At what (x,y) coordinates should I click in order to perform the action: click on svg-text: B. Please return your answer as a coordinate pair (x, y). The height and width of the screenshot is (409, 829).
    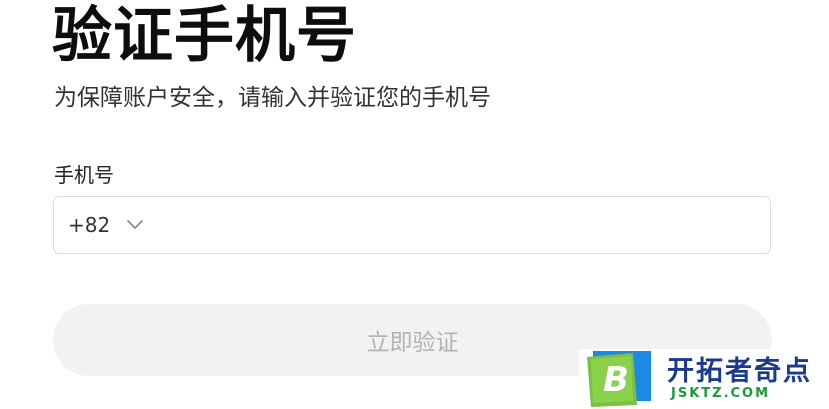
    Looking at the image, I should click on (616, 380).